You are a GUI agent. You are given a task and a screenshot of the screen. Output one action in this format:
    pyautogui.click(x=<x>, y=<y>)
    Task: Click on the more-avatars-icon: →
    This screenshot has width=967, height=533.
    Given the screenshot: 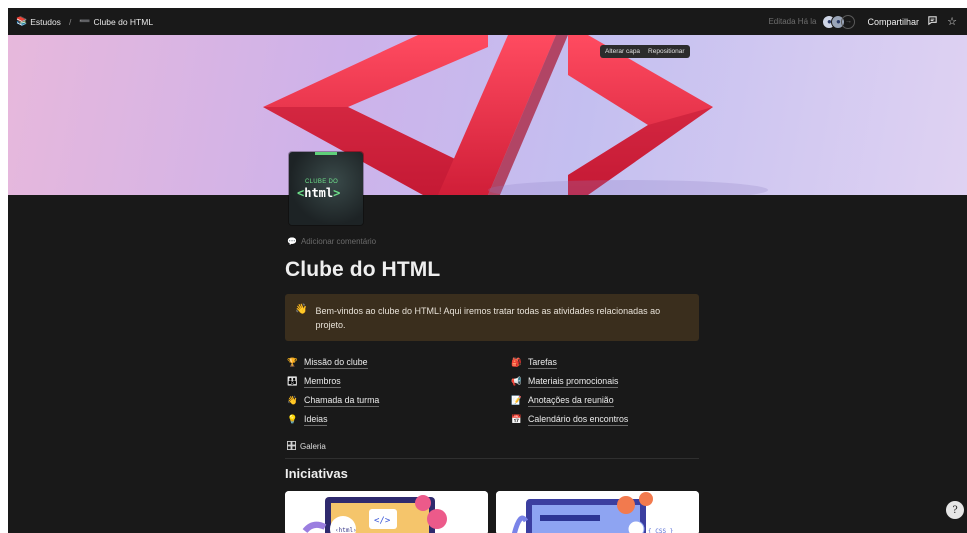 What is the action you would take?
    pyautogui.click(x=848, y=21)
    